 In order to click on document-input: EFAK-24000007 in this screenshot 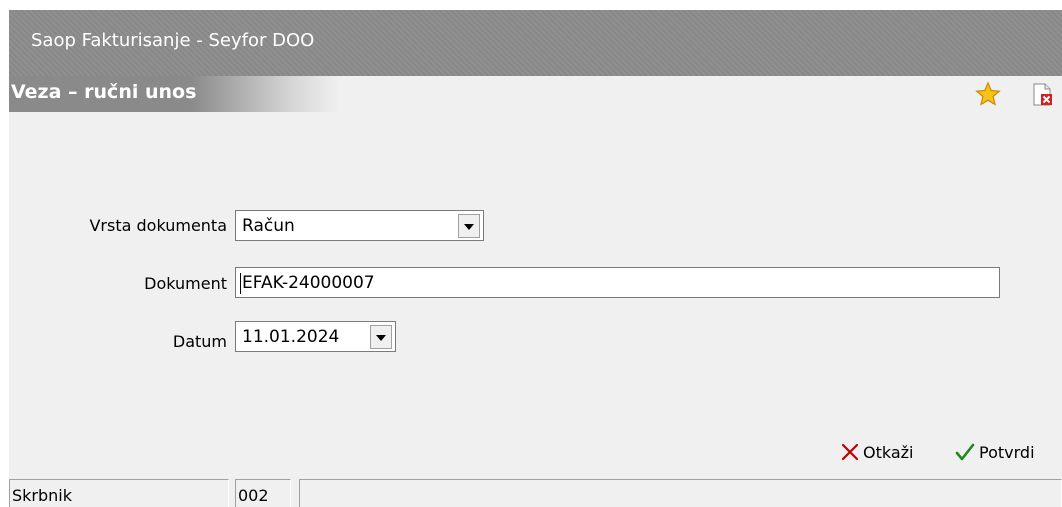, I will do `click(617, 282)`.